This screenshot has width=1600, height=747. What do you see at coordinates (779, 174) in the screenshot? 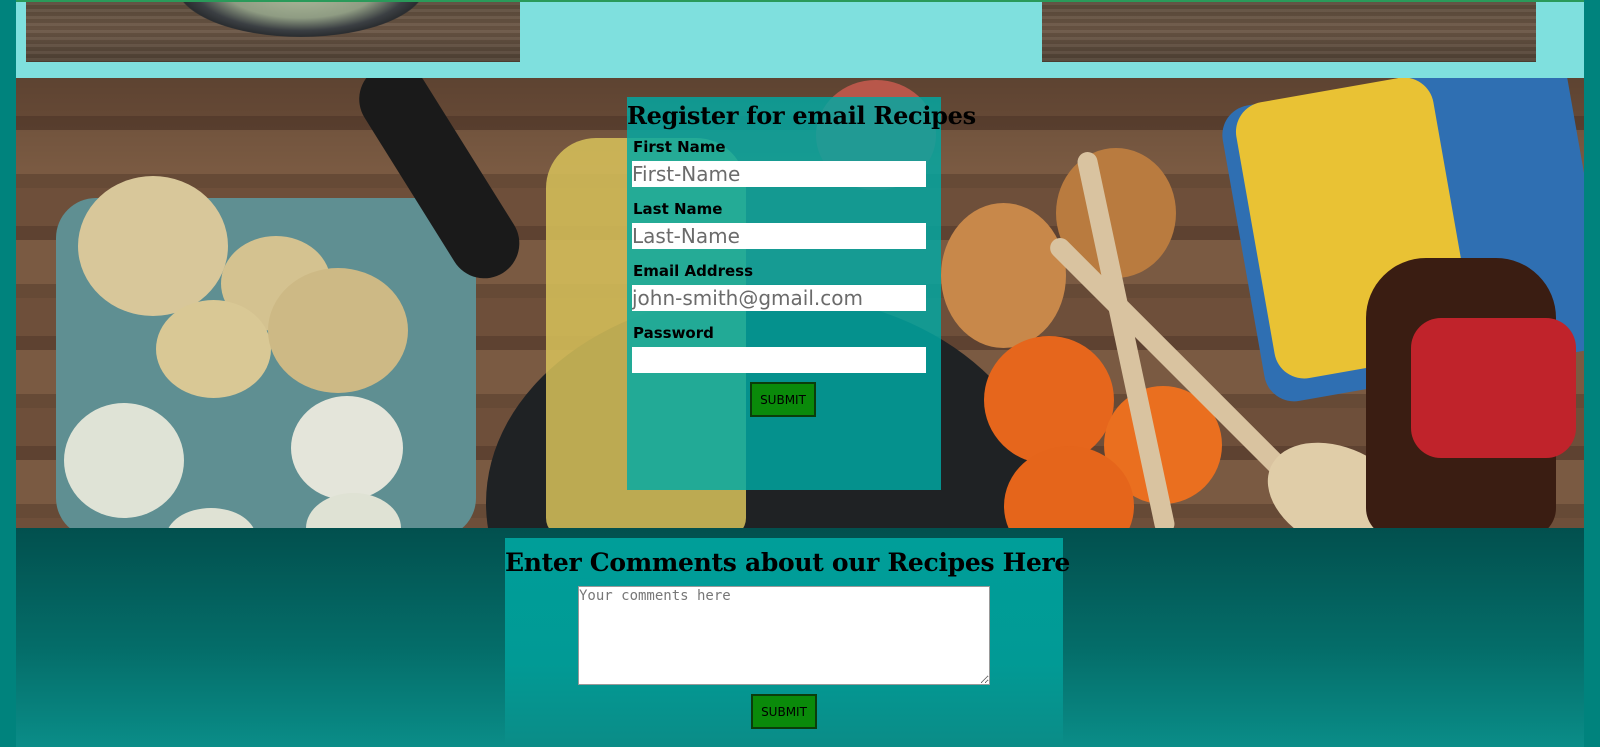
I see `first-name-input` at bounding box center [779, 174].